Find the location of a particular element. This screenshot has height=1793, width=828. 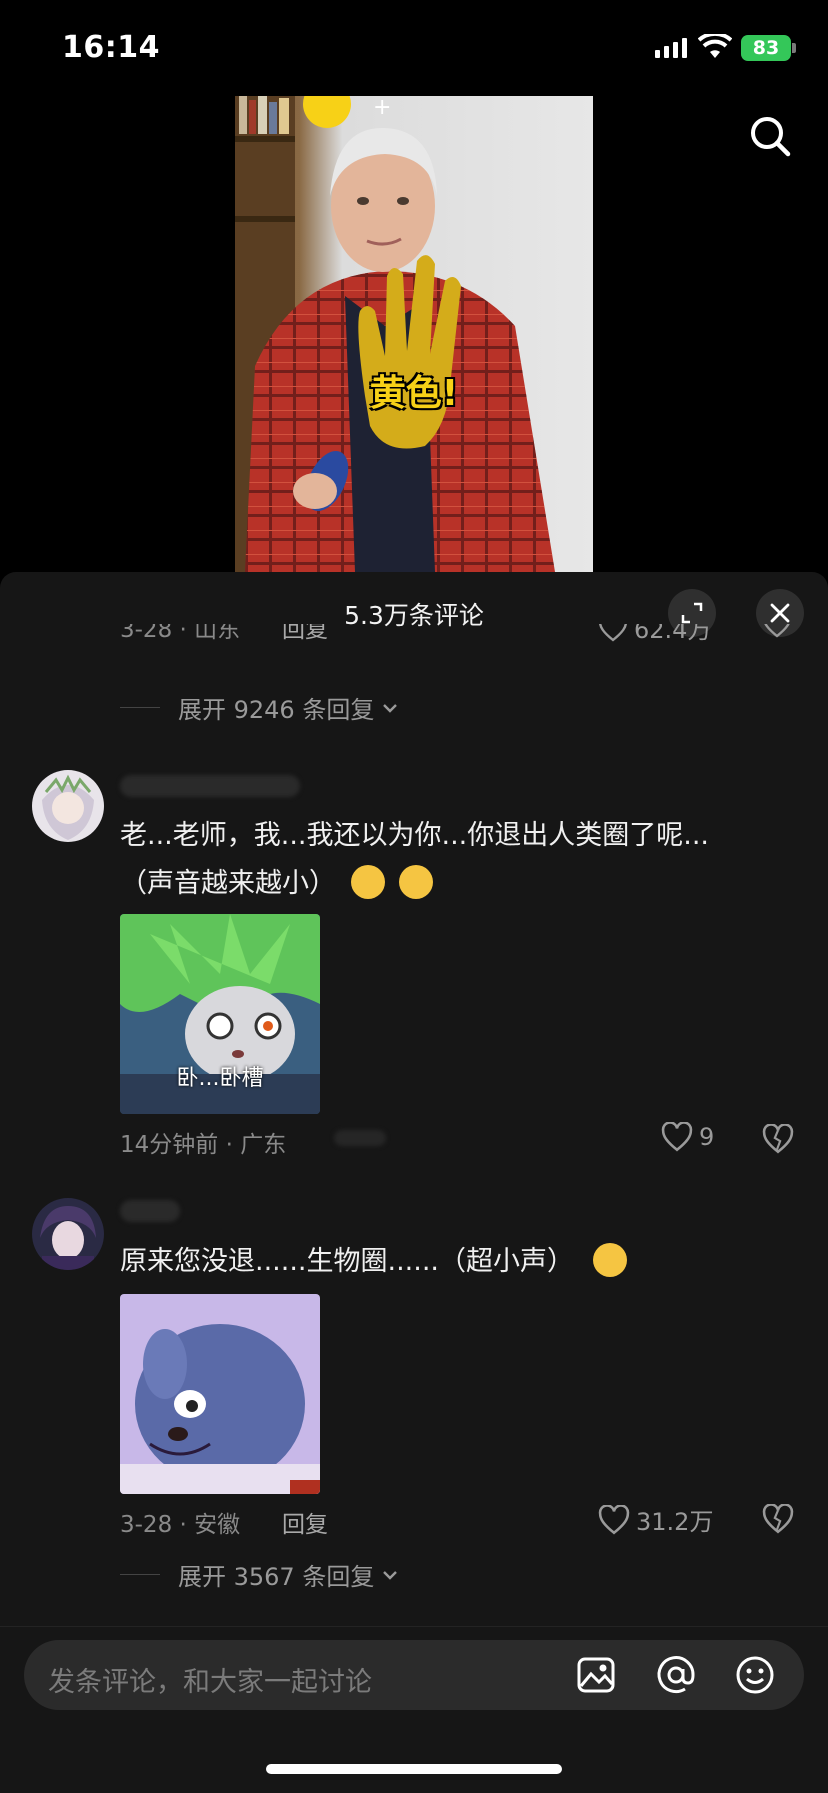

video-frame: + is located at coordinates (395, 334).